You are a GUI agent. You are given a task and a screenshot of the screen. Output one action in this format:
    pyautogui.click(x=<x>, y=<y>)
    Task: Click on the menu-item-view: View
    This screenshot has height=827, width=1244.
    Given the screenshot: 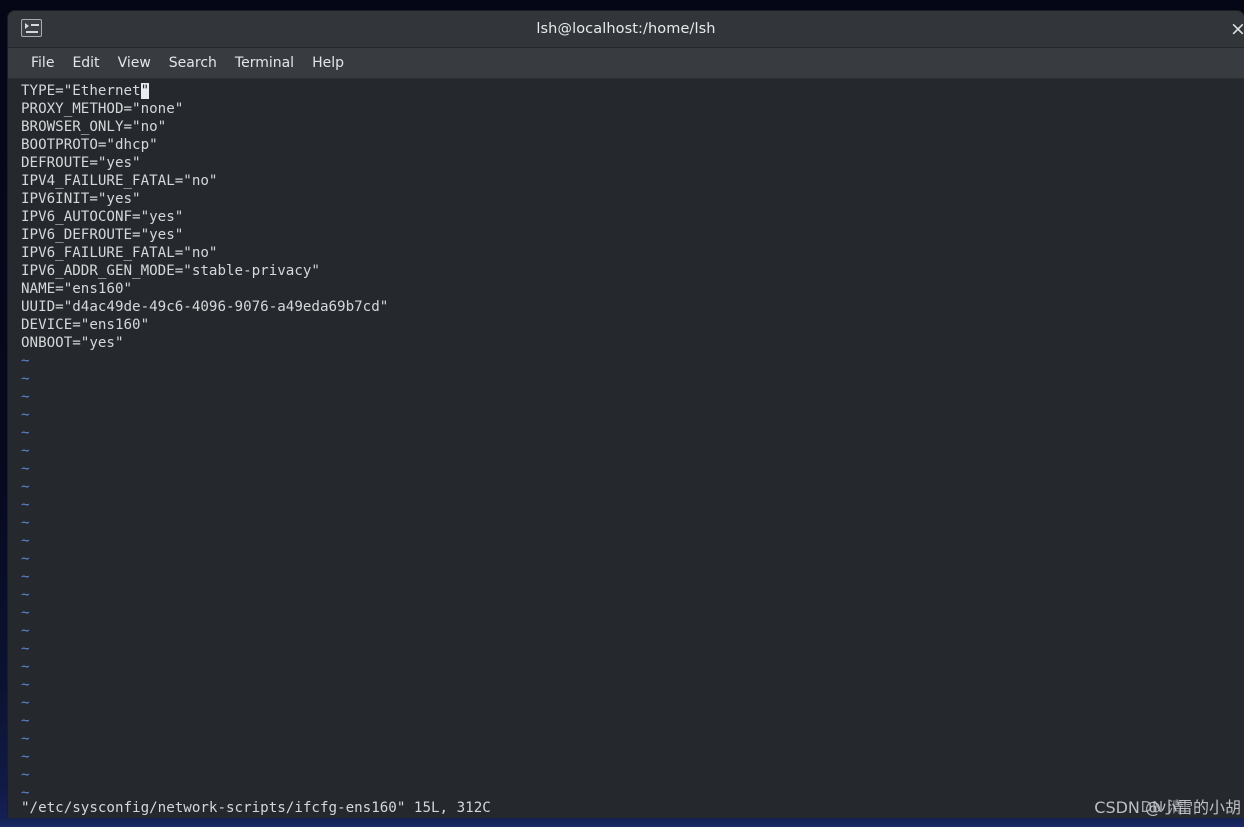 What is the action you would take?
    pyautogui.click(x=134, y=63)
    